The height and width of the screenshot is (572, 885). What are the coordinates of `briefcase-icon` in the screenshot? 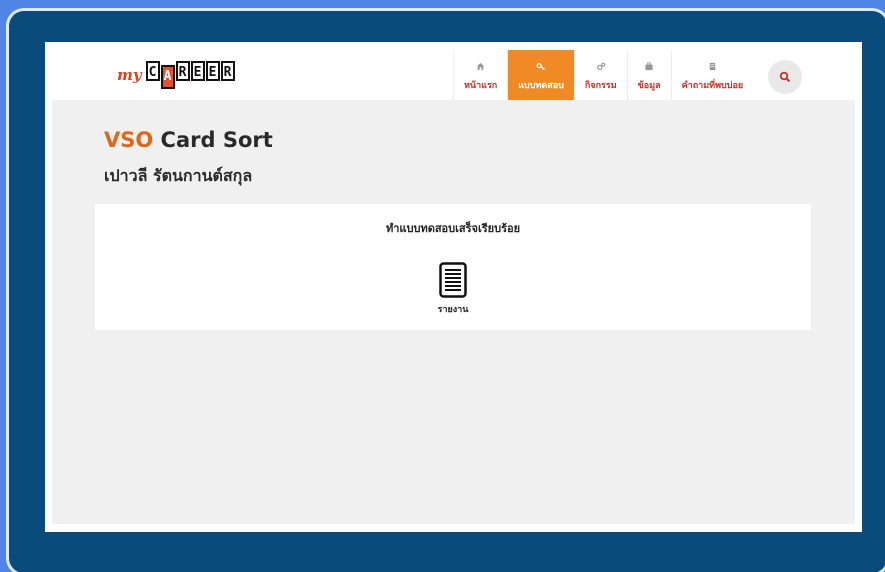 It's located at (649, 68).